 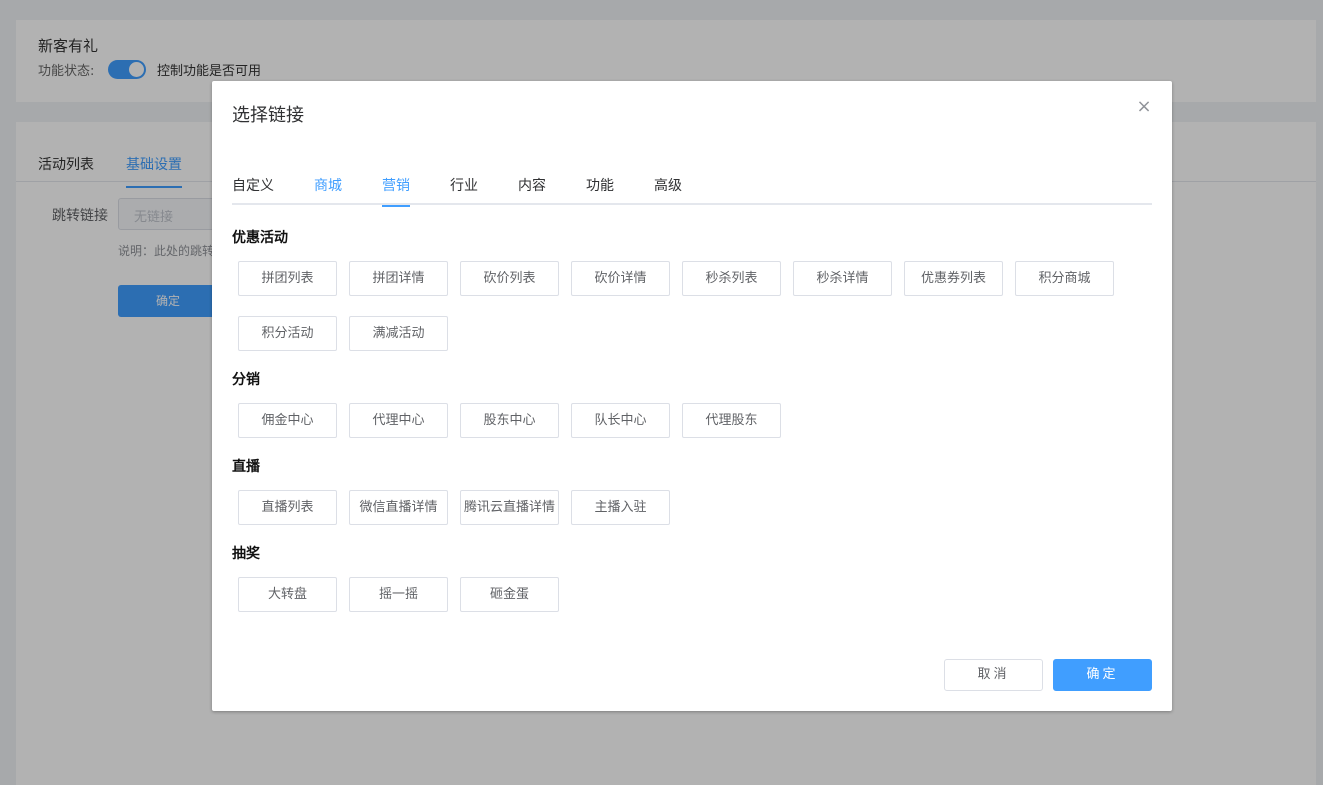 What do you see at coordinates (464, 191) in the screenshot?
I see `tab-industry: 行业` at bounding box center [464, 191].